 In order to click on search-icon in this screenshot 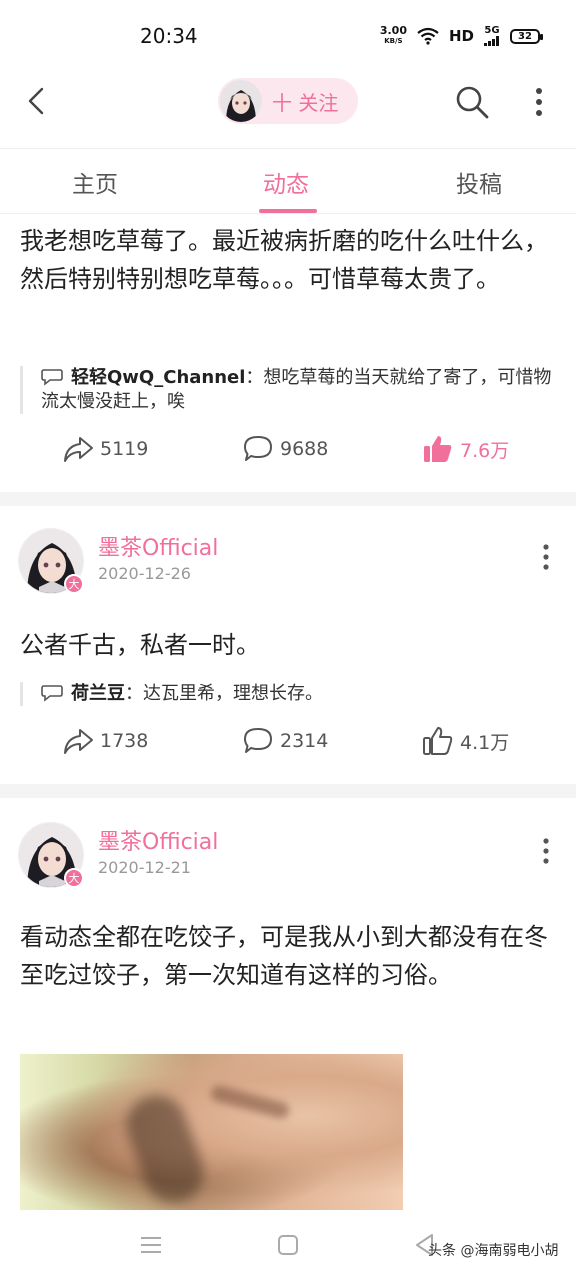, I will do `click(472, 102)`.